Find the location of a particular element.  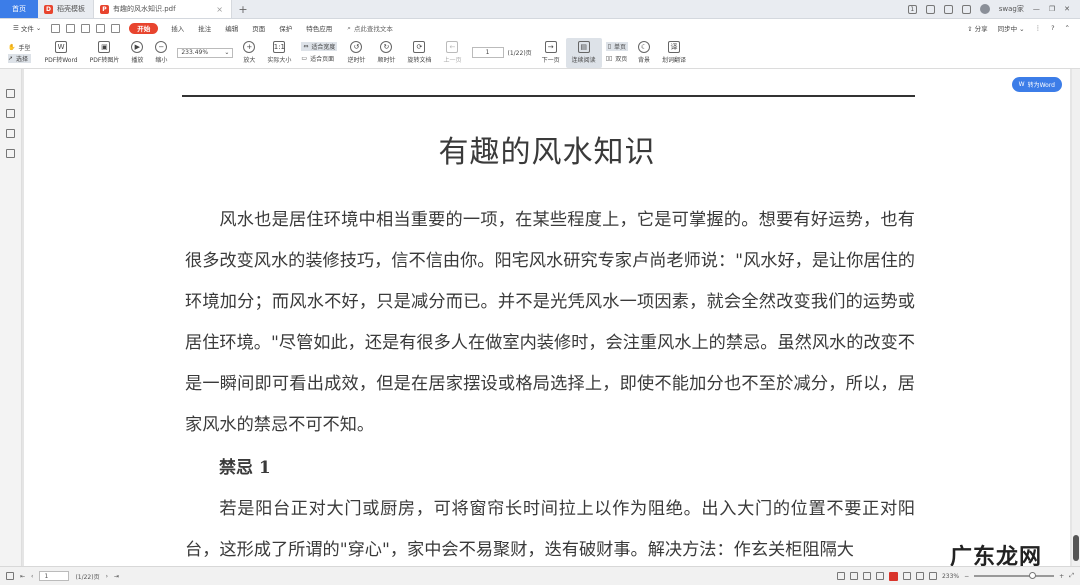

tab-pdf-document: P 有趣的风水知识.pdf × is located at coordinates (163, 9).